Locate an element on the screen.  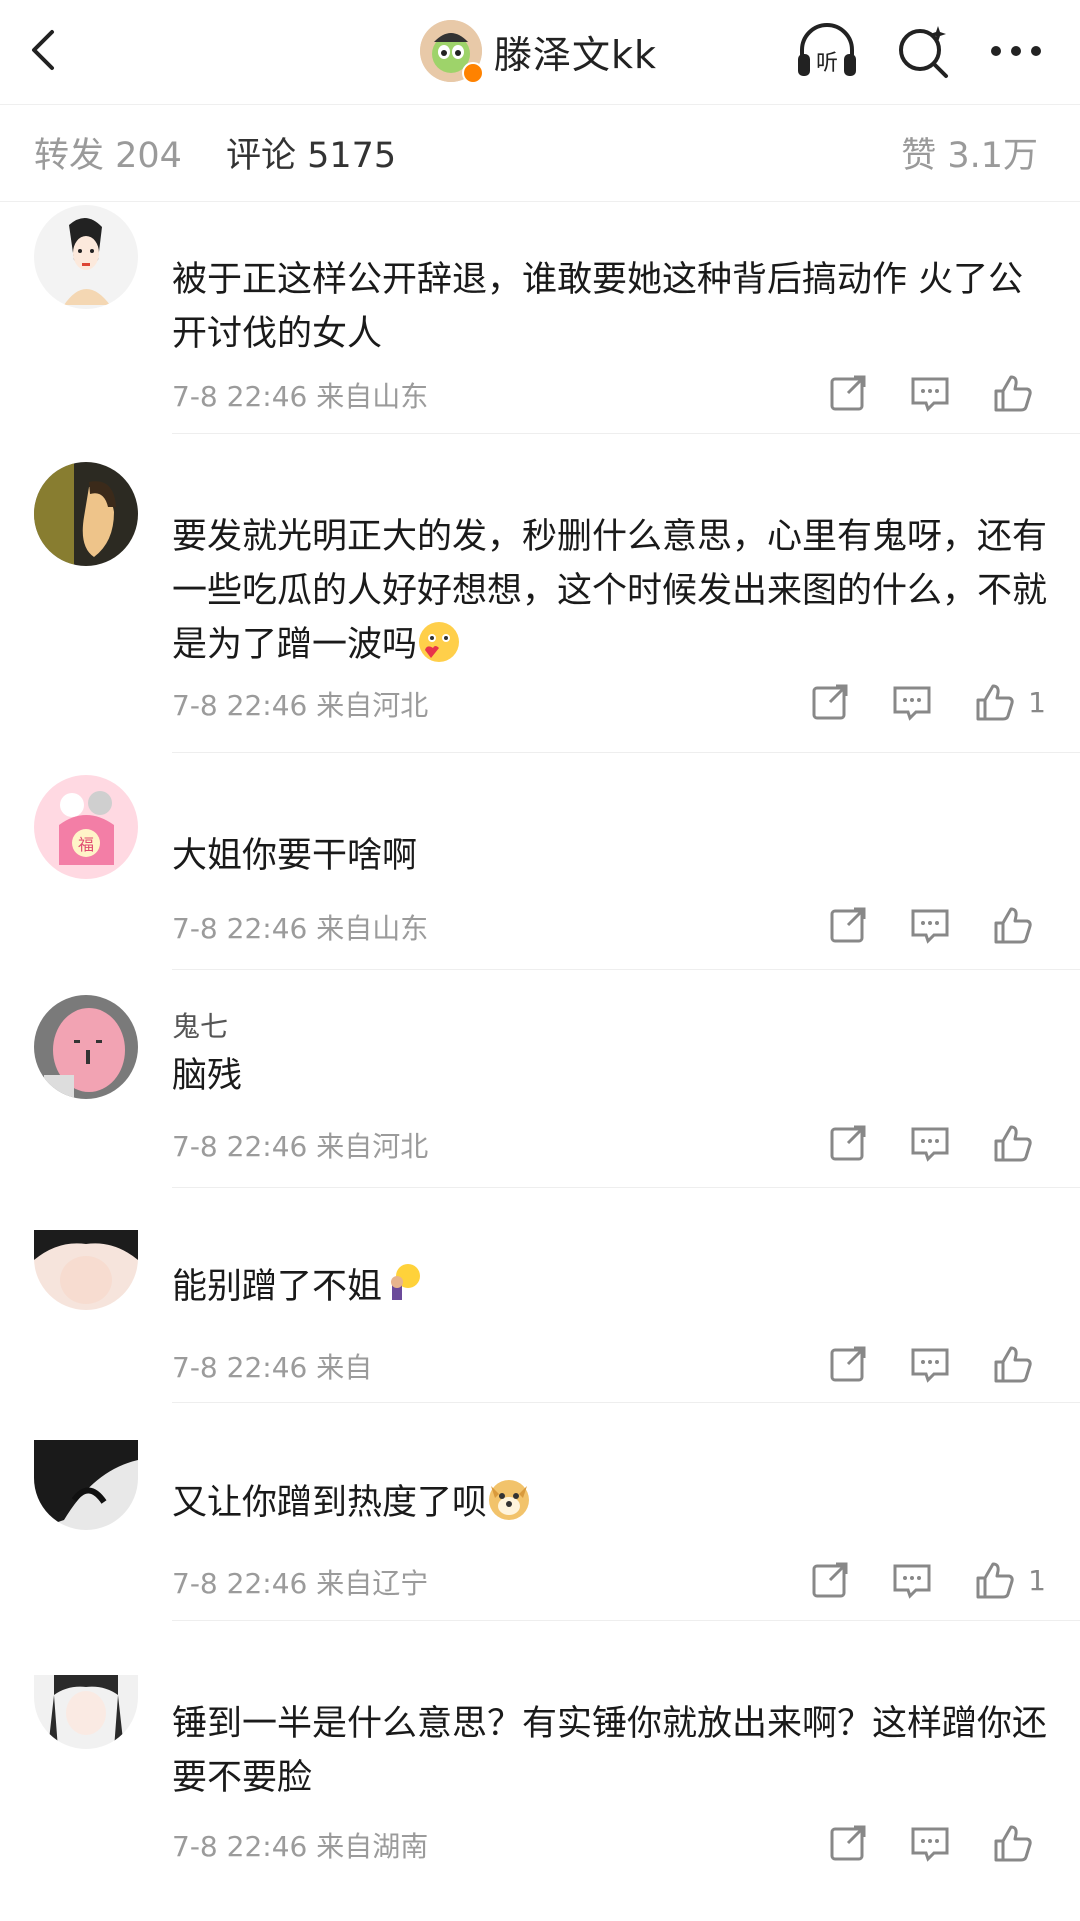
comment-location: 来自湖南 is located at coordinates (372, 1846).